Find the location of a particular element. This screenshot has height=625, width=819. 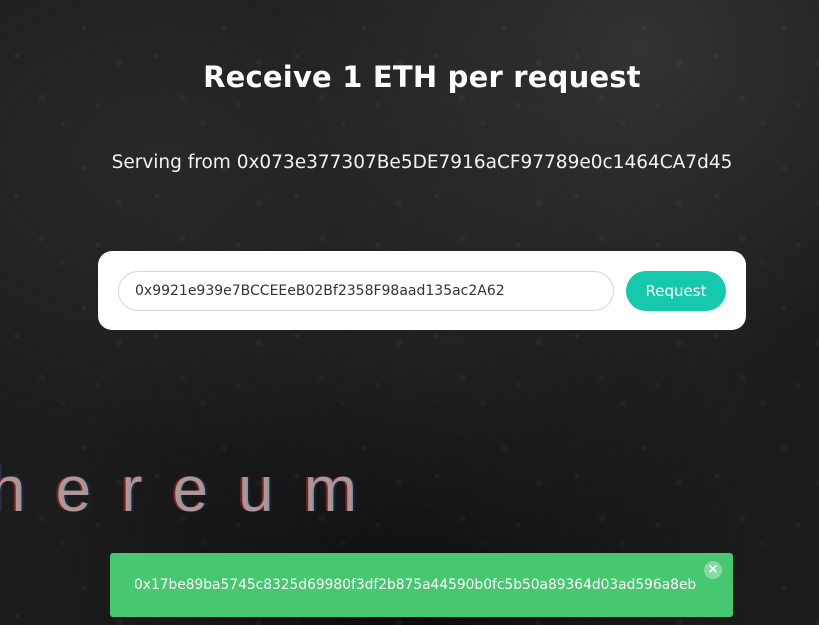

address-input is located at coordinates (366, 291).